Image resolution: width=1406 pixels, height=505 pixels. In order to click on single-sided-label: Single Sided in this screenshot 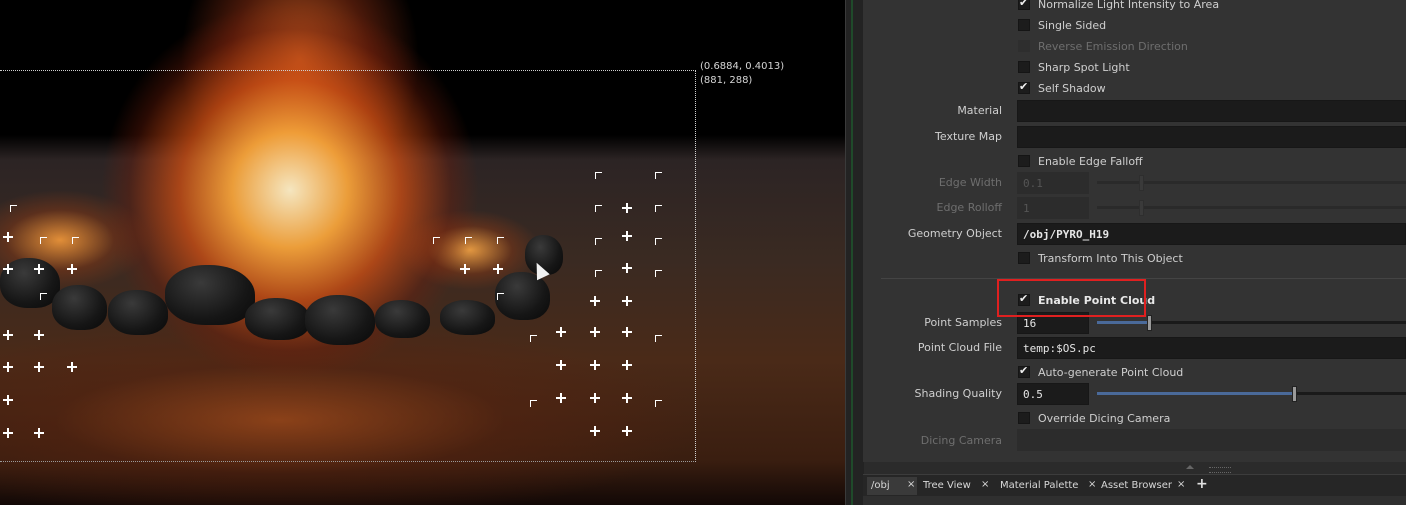, I will do `click(1072, 25)`.